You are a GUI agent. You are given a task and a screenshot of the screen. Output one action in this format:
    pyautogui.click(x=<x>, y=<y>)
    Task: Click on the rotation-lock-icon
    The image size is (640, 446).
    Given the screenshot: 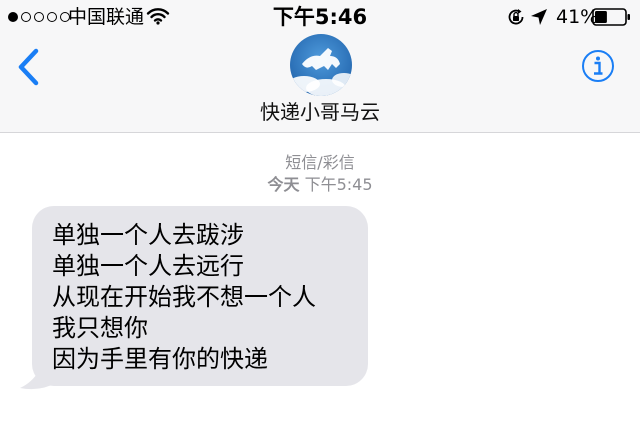 What is the action you would take?
    pyautogui.click(x=516, y=19)
    